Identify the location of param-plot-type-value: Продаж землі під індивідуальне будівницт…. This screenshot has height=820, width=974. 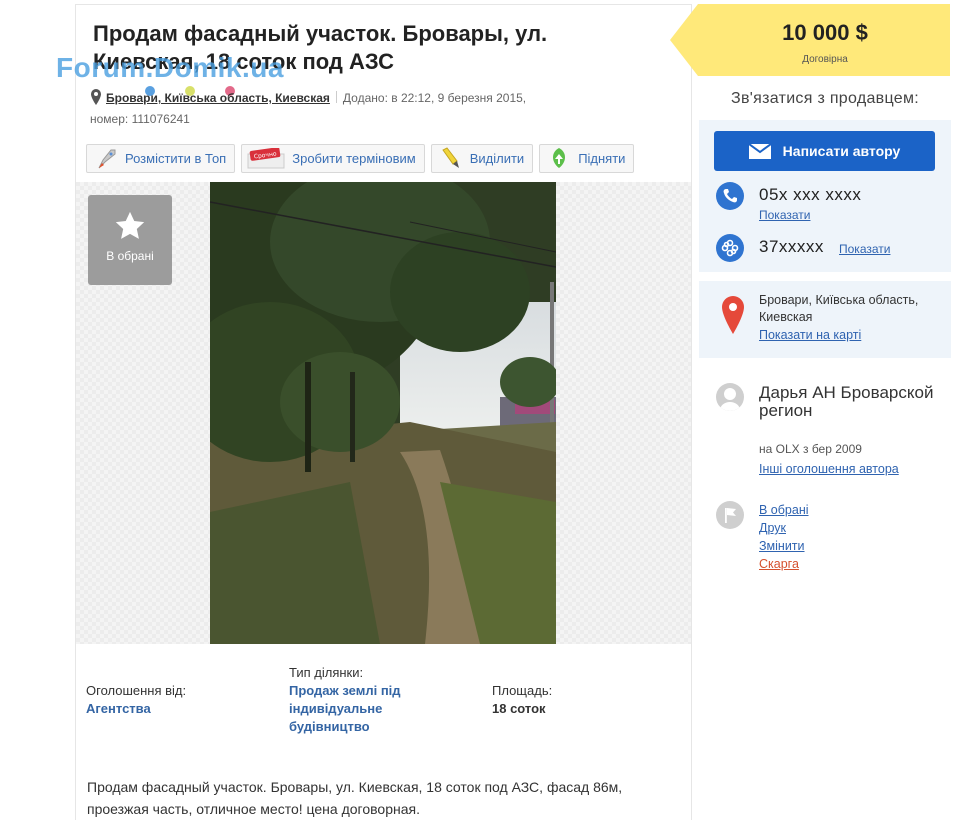
(359, 709).